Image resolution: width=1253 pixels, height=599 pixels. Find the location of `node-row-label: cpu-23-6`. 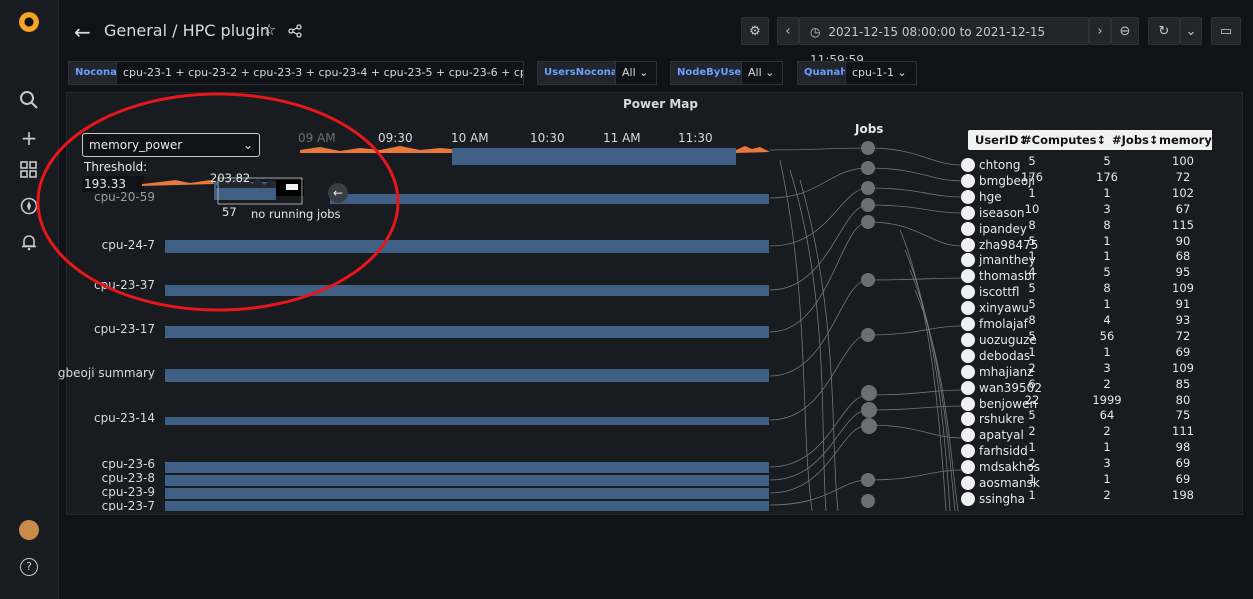

node-row-label: cpu-23-6 is located at coordinates (128, 464).